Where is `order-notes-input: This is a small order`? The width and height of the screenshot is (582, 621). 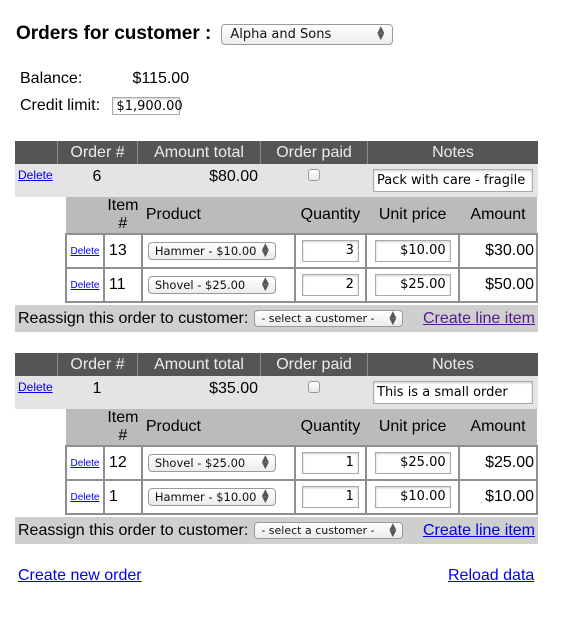
order-notes-input: This is a small order is located at coordinates (453, 392).